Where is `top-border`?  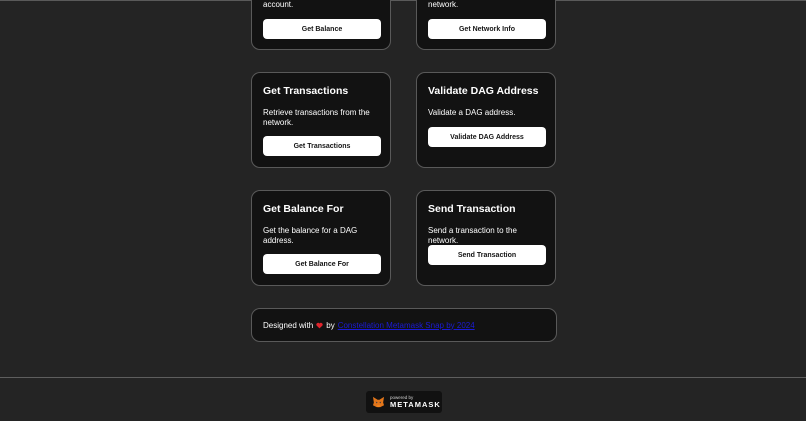 top-border is located at coordinates (403, 0).